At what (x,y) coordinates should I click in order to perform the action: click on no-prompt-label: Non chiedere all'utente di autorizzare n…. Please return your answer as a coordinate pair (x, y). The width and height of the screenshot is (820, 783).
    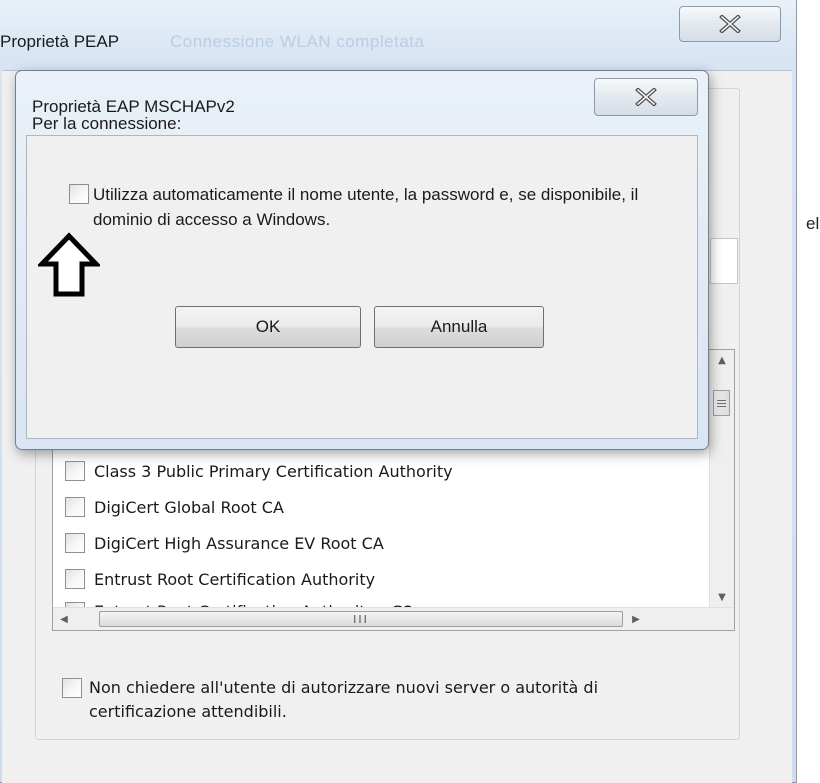
    Looking at the image, I should click on (344, 699).